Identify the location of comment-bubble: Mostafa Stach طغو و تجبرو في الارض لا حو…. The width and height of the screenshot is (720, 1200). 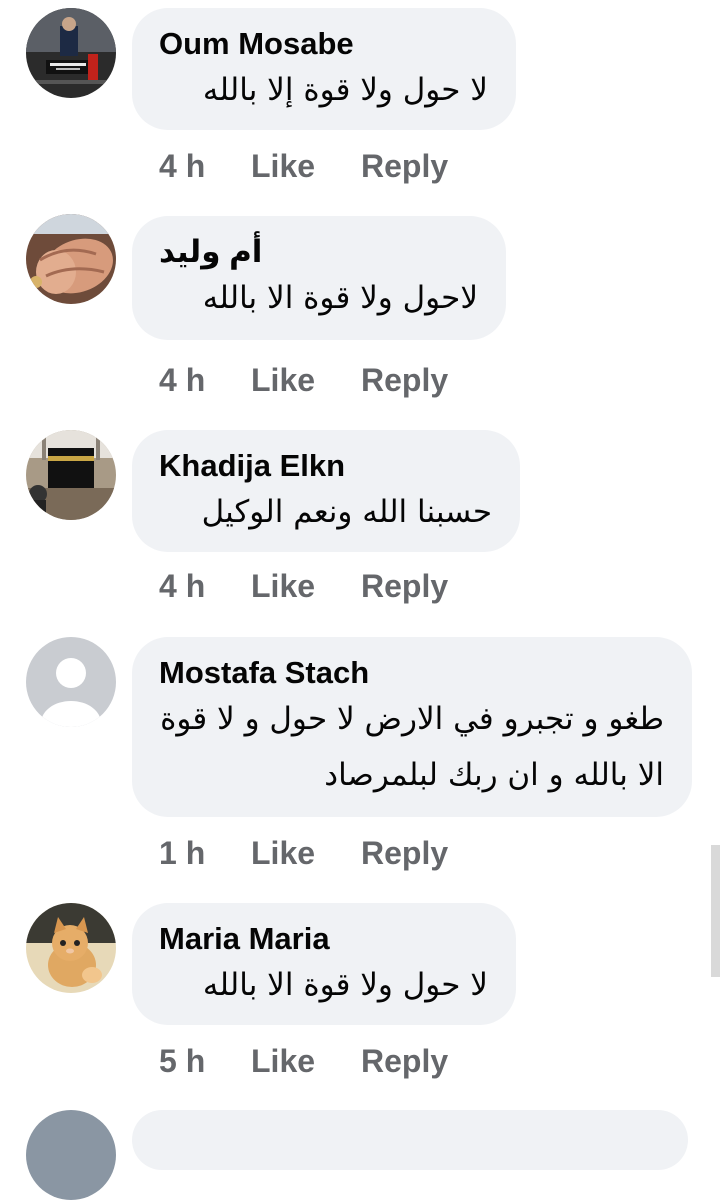
(412, 727).